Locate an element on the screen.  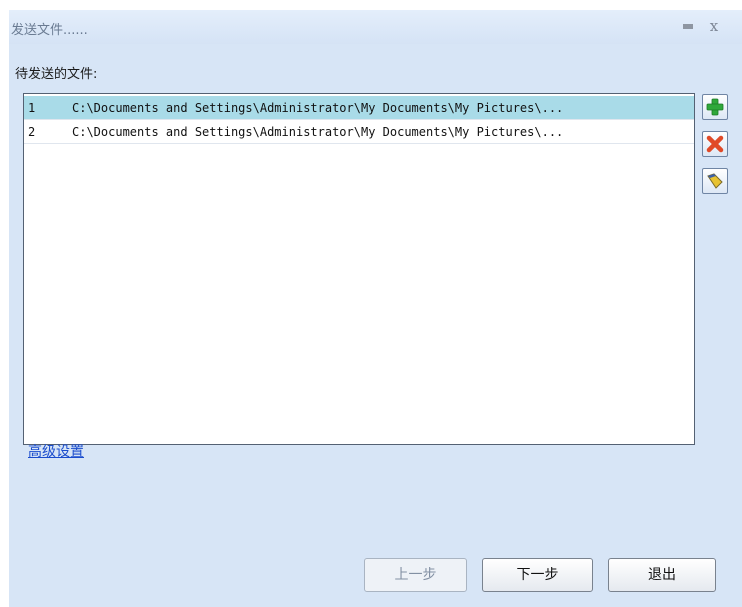
add-file-button is located at coordinates (715, 107).